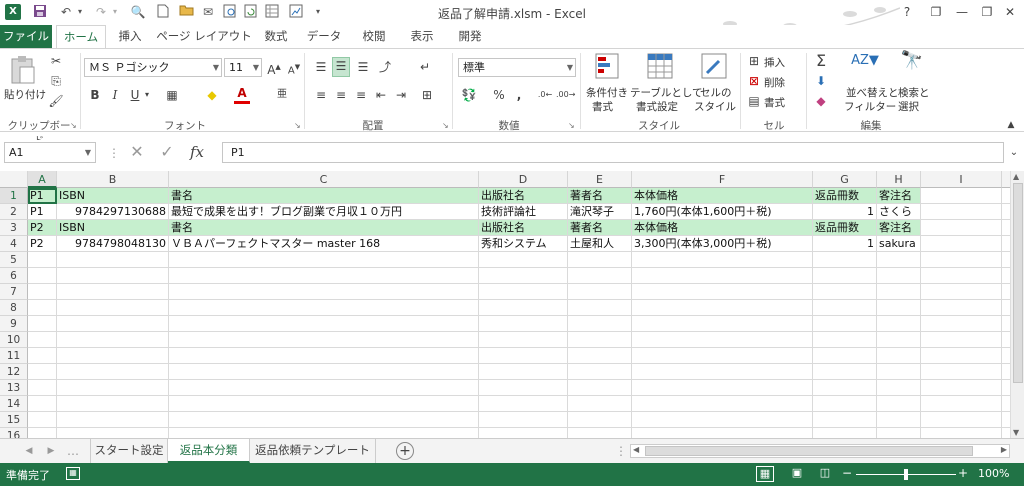 The width and height of the screenshot is (1024, 486). Describe the element at coordinates (1010, 12) in the screenshot. I see `close-button: ✕` at that location.